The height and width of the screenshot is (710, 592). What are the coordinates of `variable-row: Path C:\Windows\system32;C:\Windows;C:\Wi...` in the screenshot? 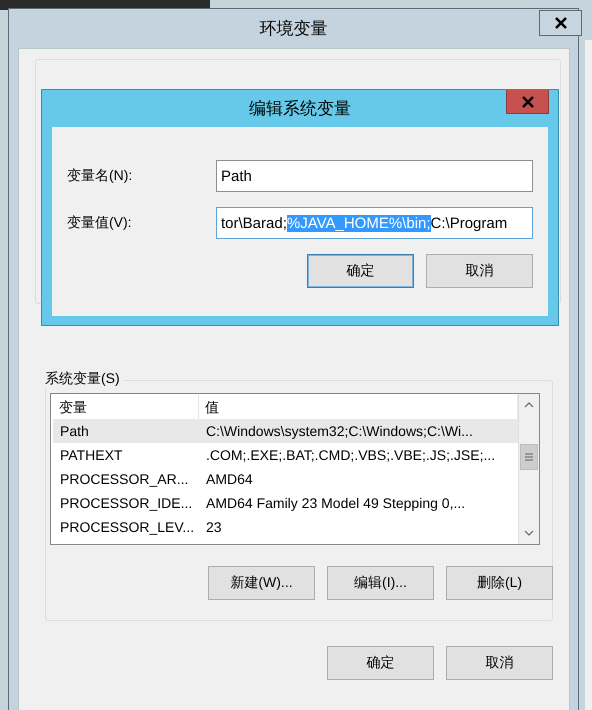 It's located at (285, 431).